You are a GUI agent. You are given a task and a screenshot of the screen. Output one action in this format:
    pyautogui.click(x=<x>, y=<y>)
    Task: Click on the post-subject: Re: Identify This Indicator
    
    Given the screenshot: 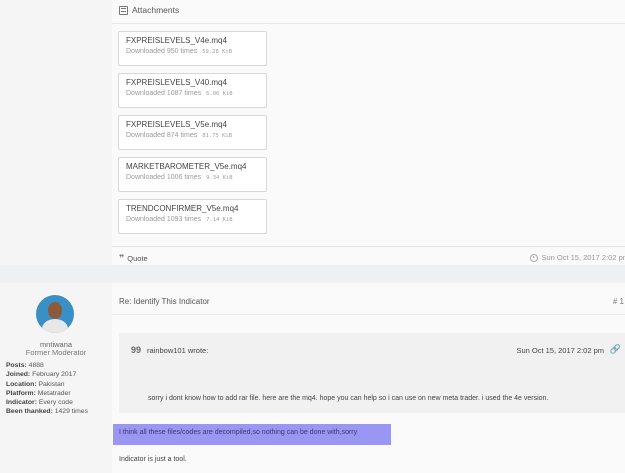 What is the action you would take?
    pyautogui.click(x=164, y=301)
    